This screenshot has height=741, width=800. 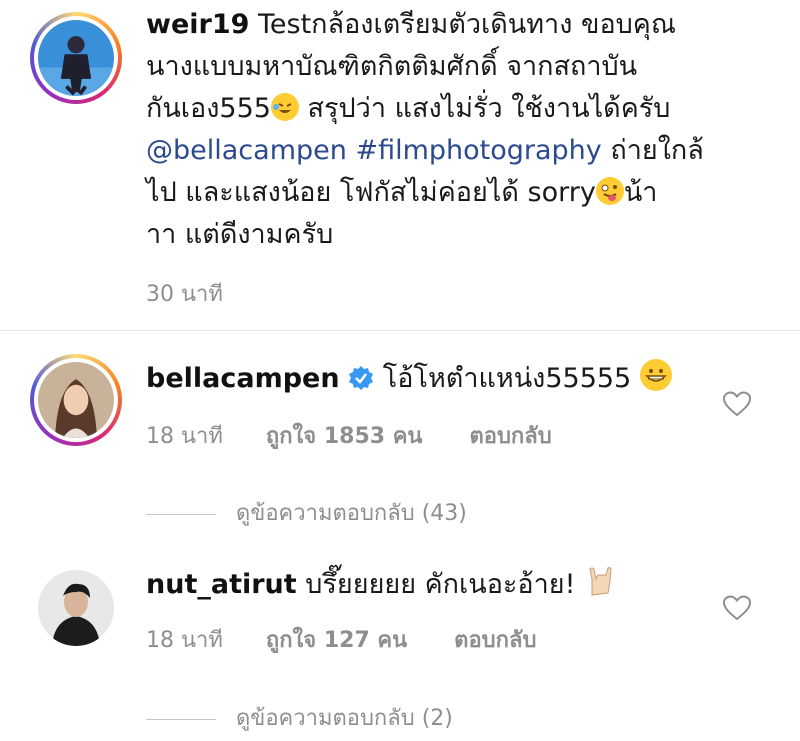 What do you see at coordinates (655, 375) in the screenshot?
I see `grinning-face-emoji-icon` at bounding box center [655, 375].